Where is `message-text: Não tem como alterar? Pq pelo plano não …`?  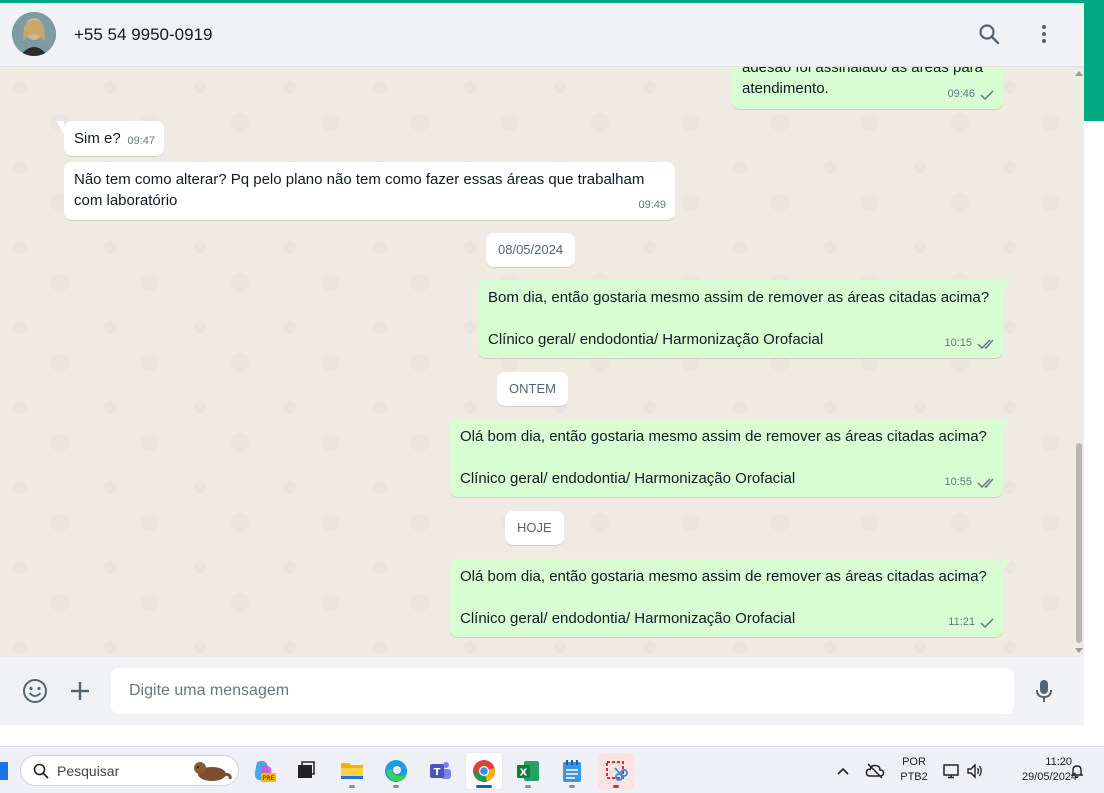
message-text: Não tem como alterar? Pq pelo plano não … is located at coordinates (359, 190).